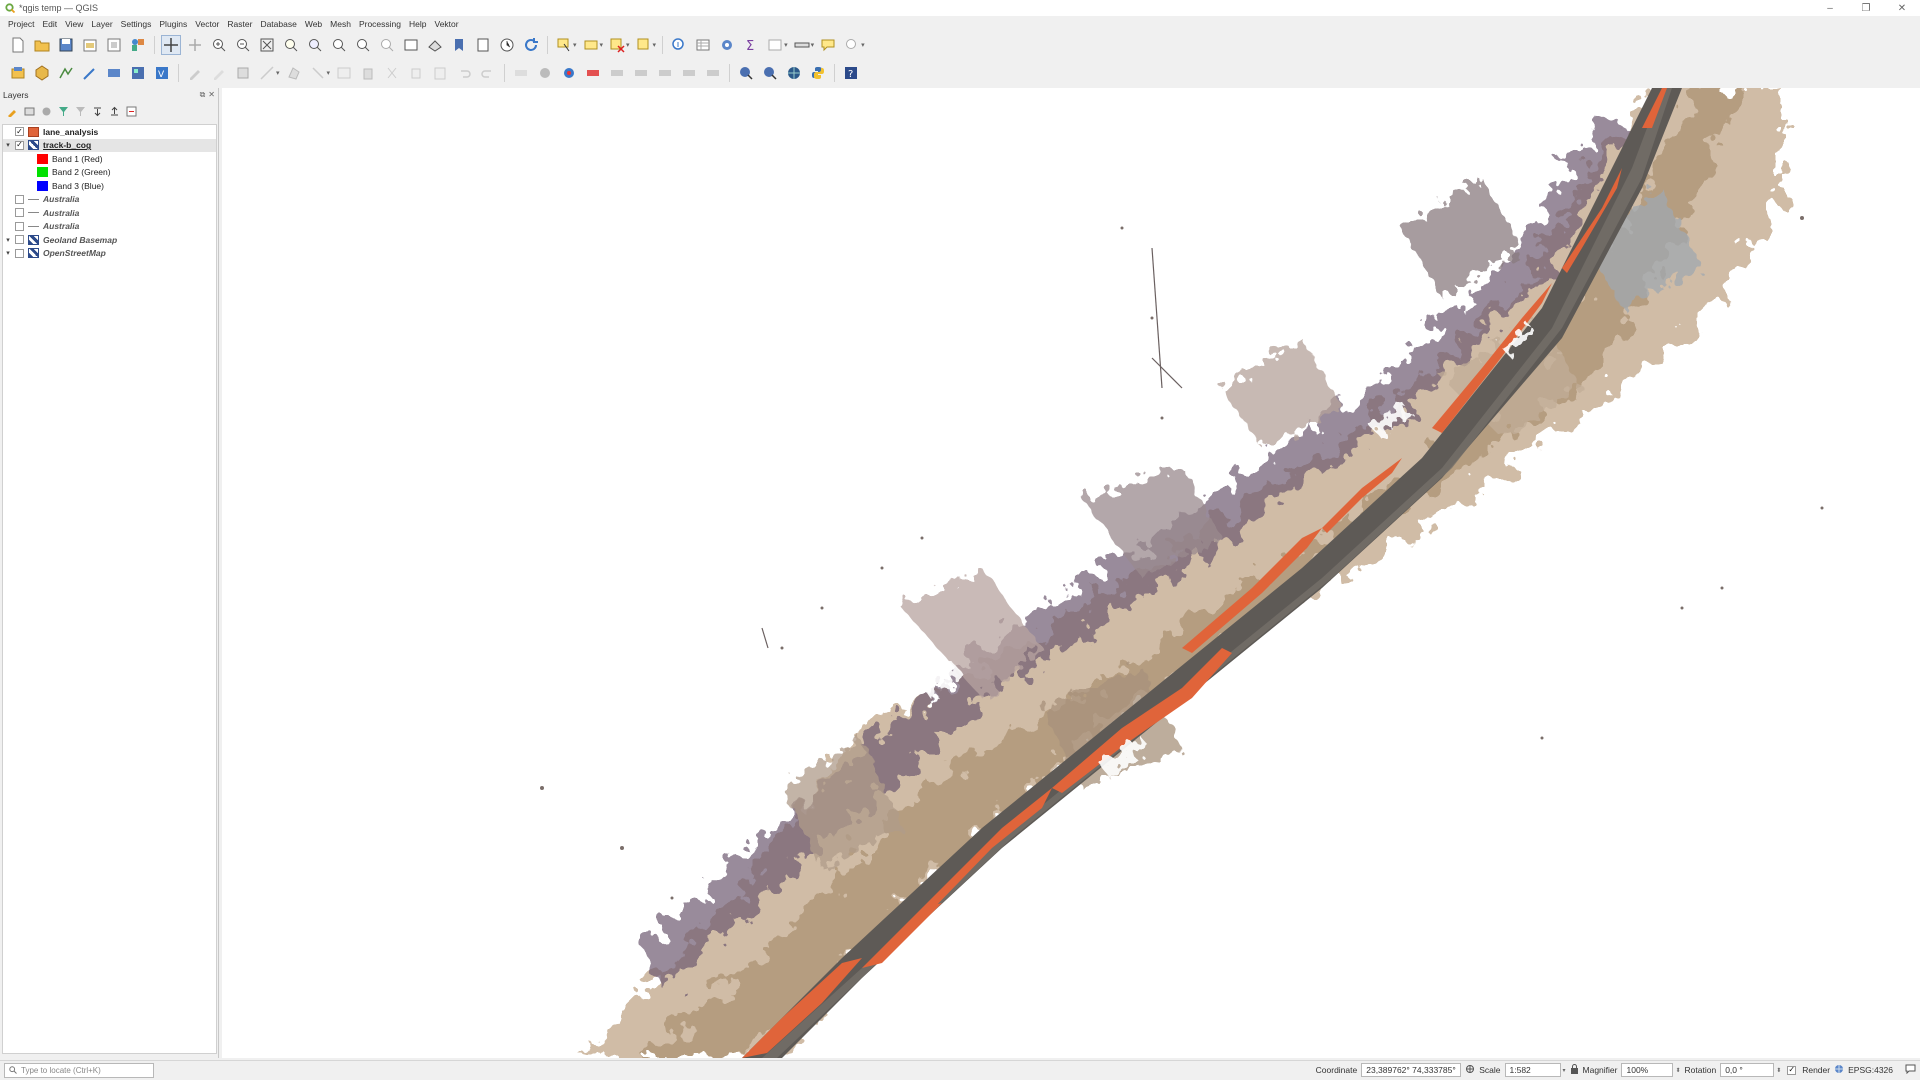 The height and width of the screenshot is (1080, 1920). What do you see at coordinates (368, 73) in the screenshot?
I see `delete-selected-icon` at bounding box center [368, 73].